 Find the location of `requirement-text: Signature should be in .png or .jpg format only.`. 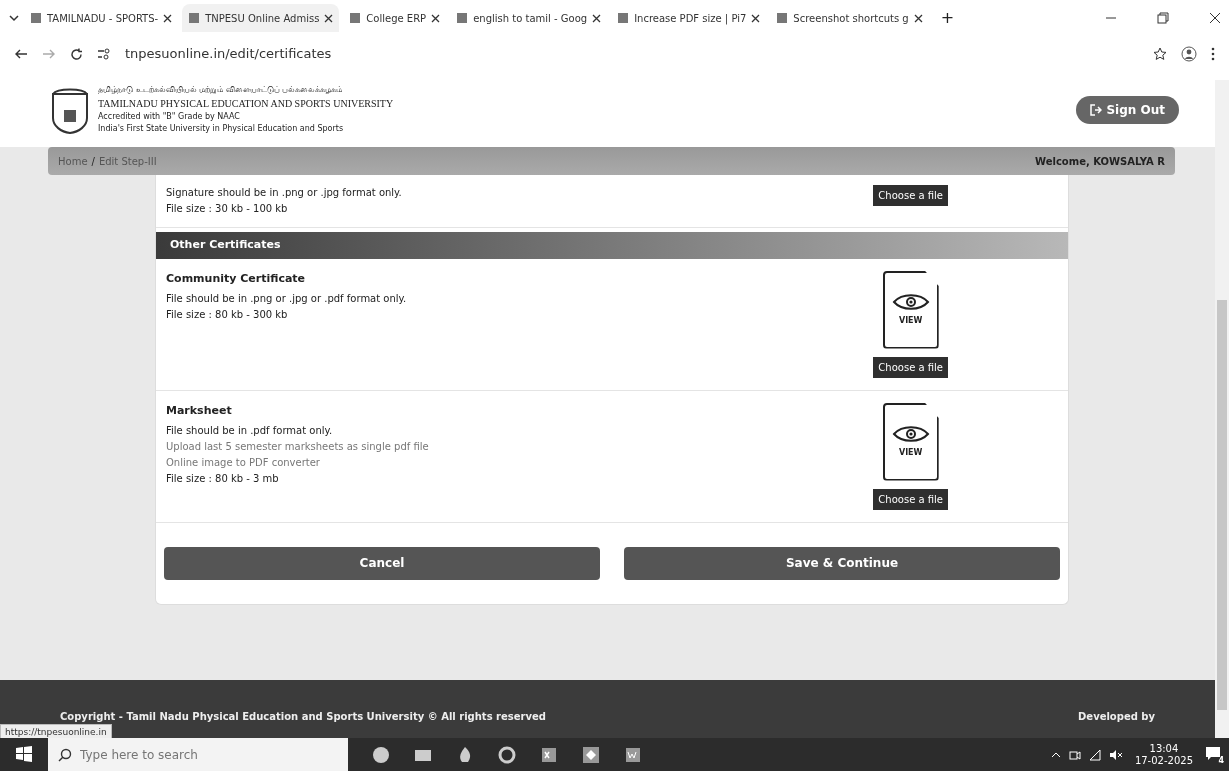

requirement-text: Signature should be in .png or .jpg format only. is located at coordinates (284, 193).